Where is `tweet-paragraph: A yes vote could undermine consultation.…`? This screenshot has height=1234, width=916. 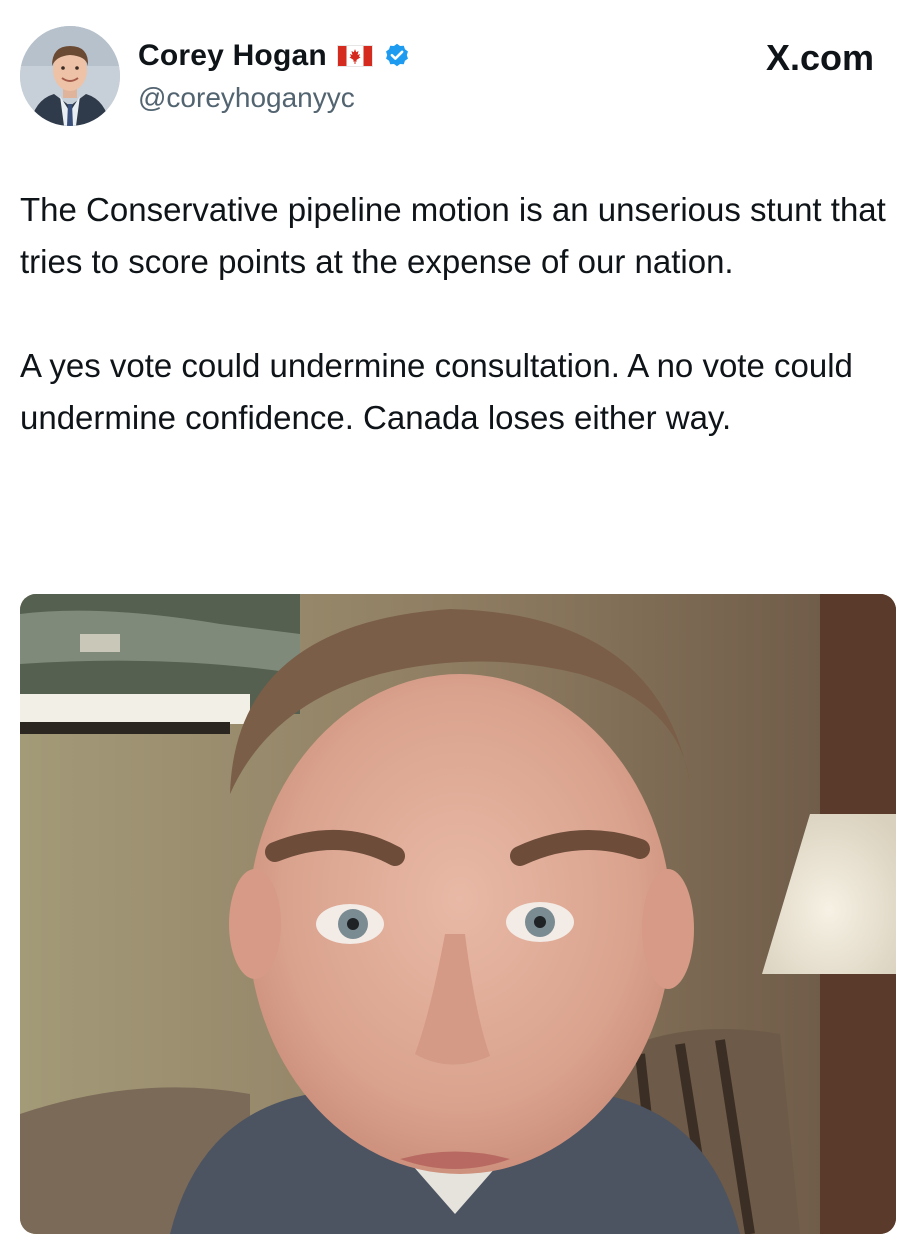 tweet-paragraph: A yes vote could undermine consultation.… is located at coordinates (436, 391).